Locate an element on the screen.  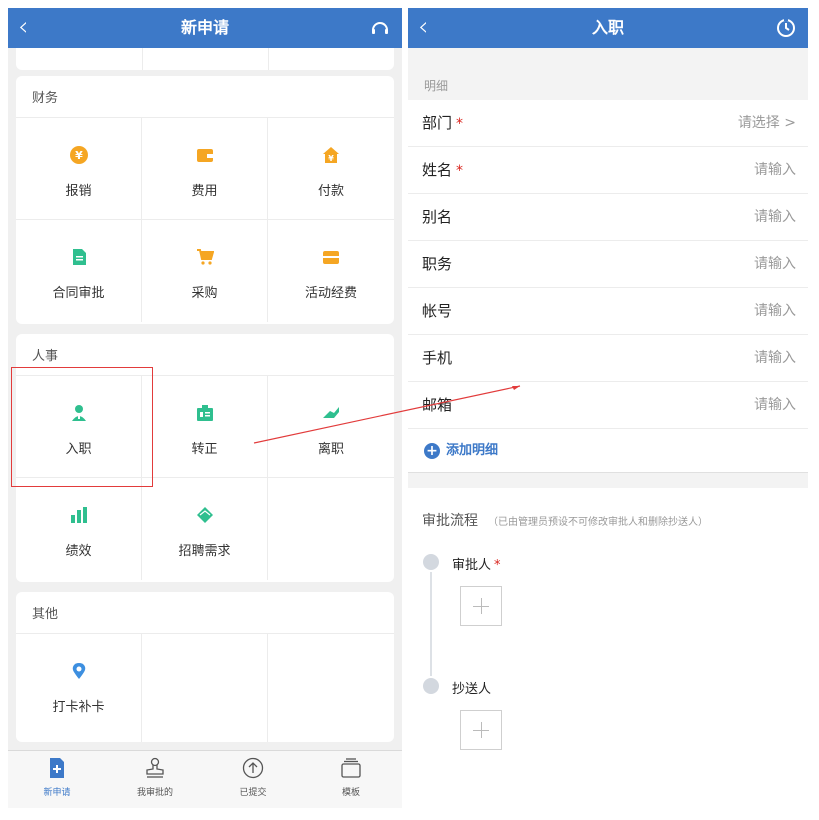
grid-item-payment: ¥ 付款 is located at coordinates (331, 169).